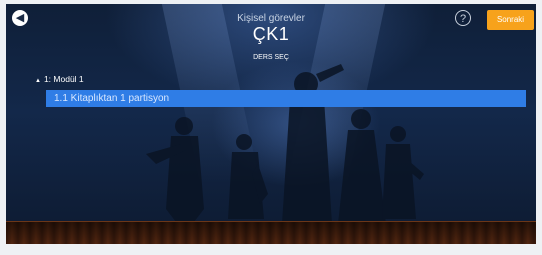 The height and width of the screenshot is (255, 542). Describe the element at coordinates (112, 98) in the screenshot. I see `tree-item-label: 1.1 Kitaplıktan 1 partisyon` at that location.